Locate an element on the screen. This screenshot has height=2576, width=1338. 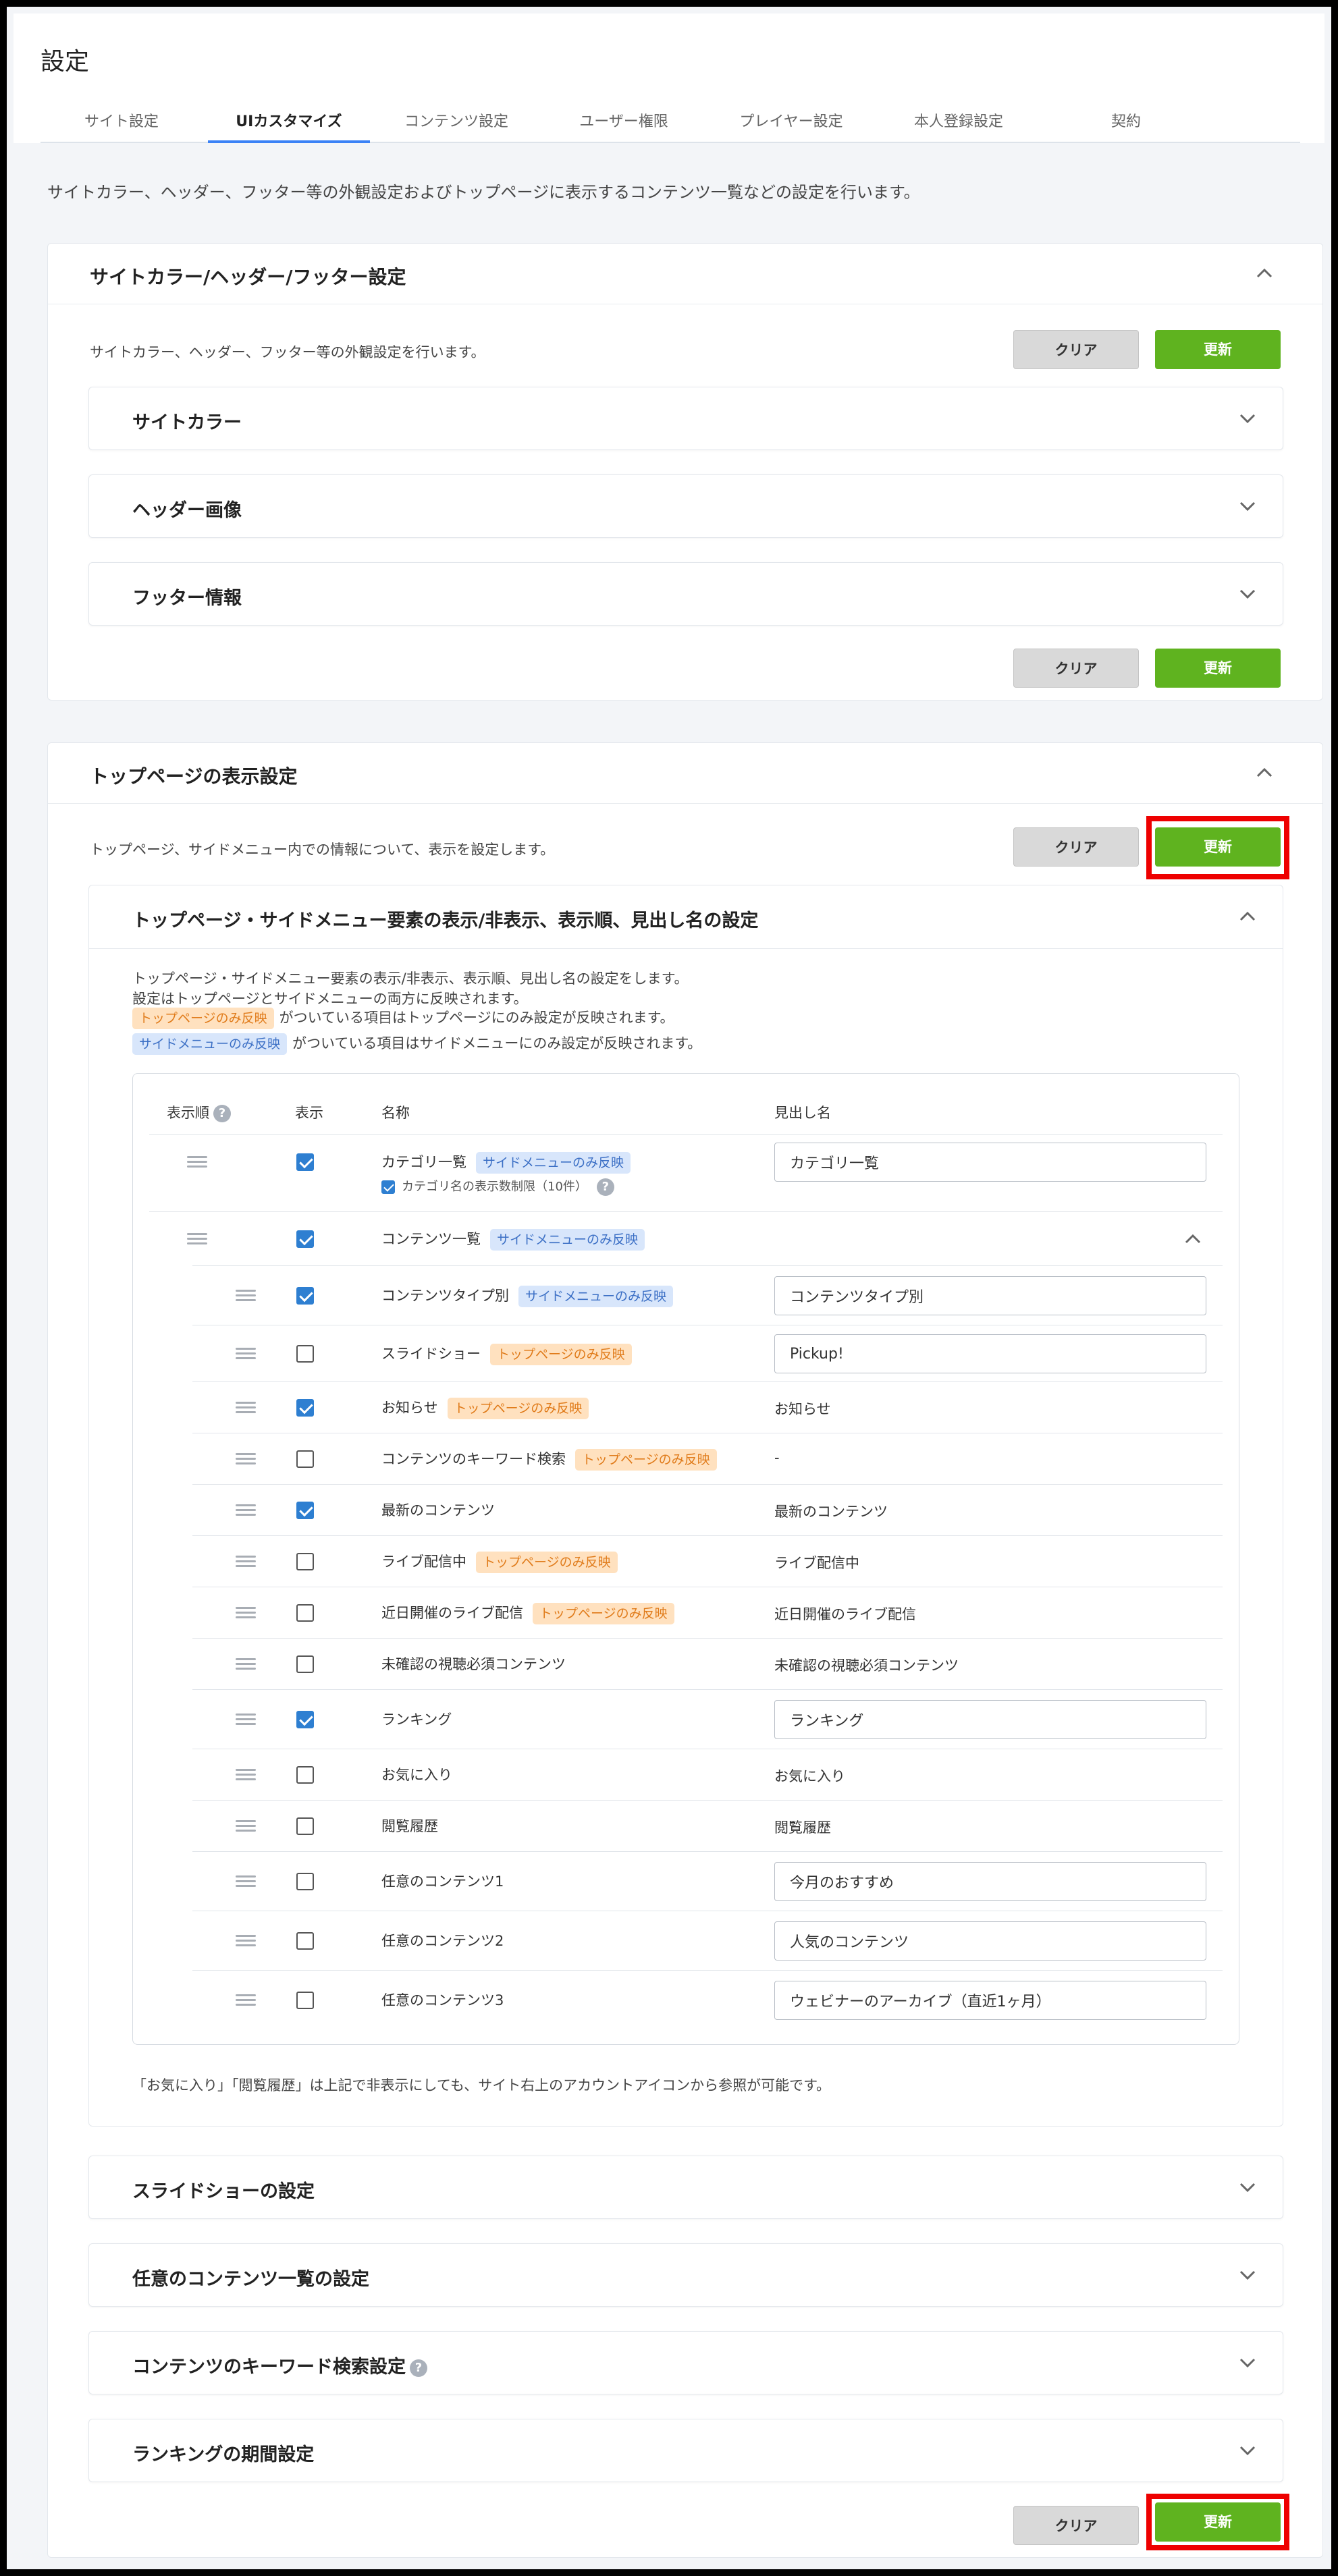
column-header-name: 名称 is located at coordinates (395, 1113).